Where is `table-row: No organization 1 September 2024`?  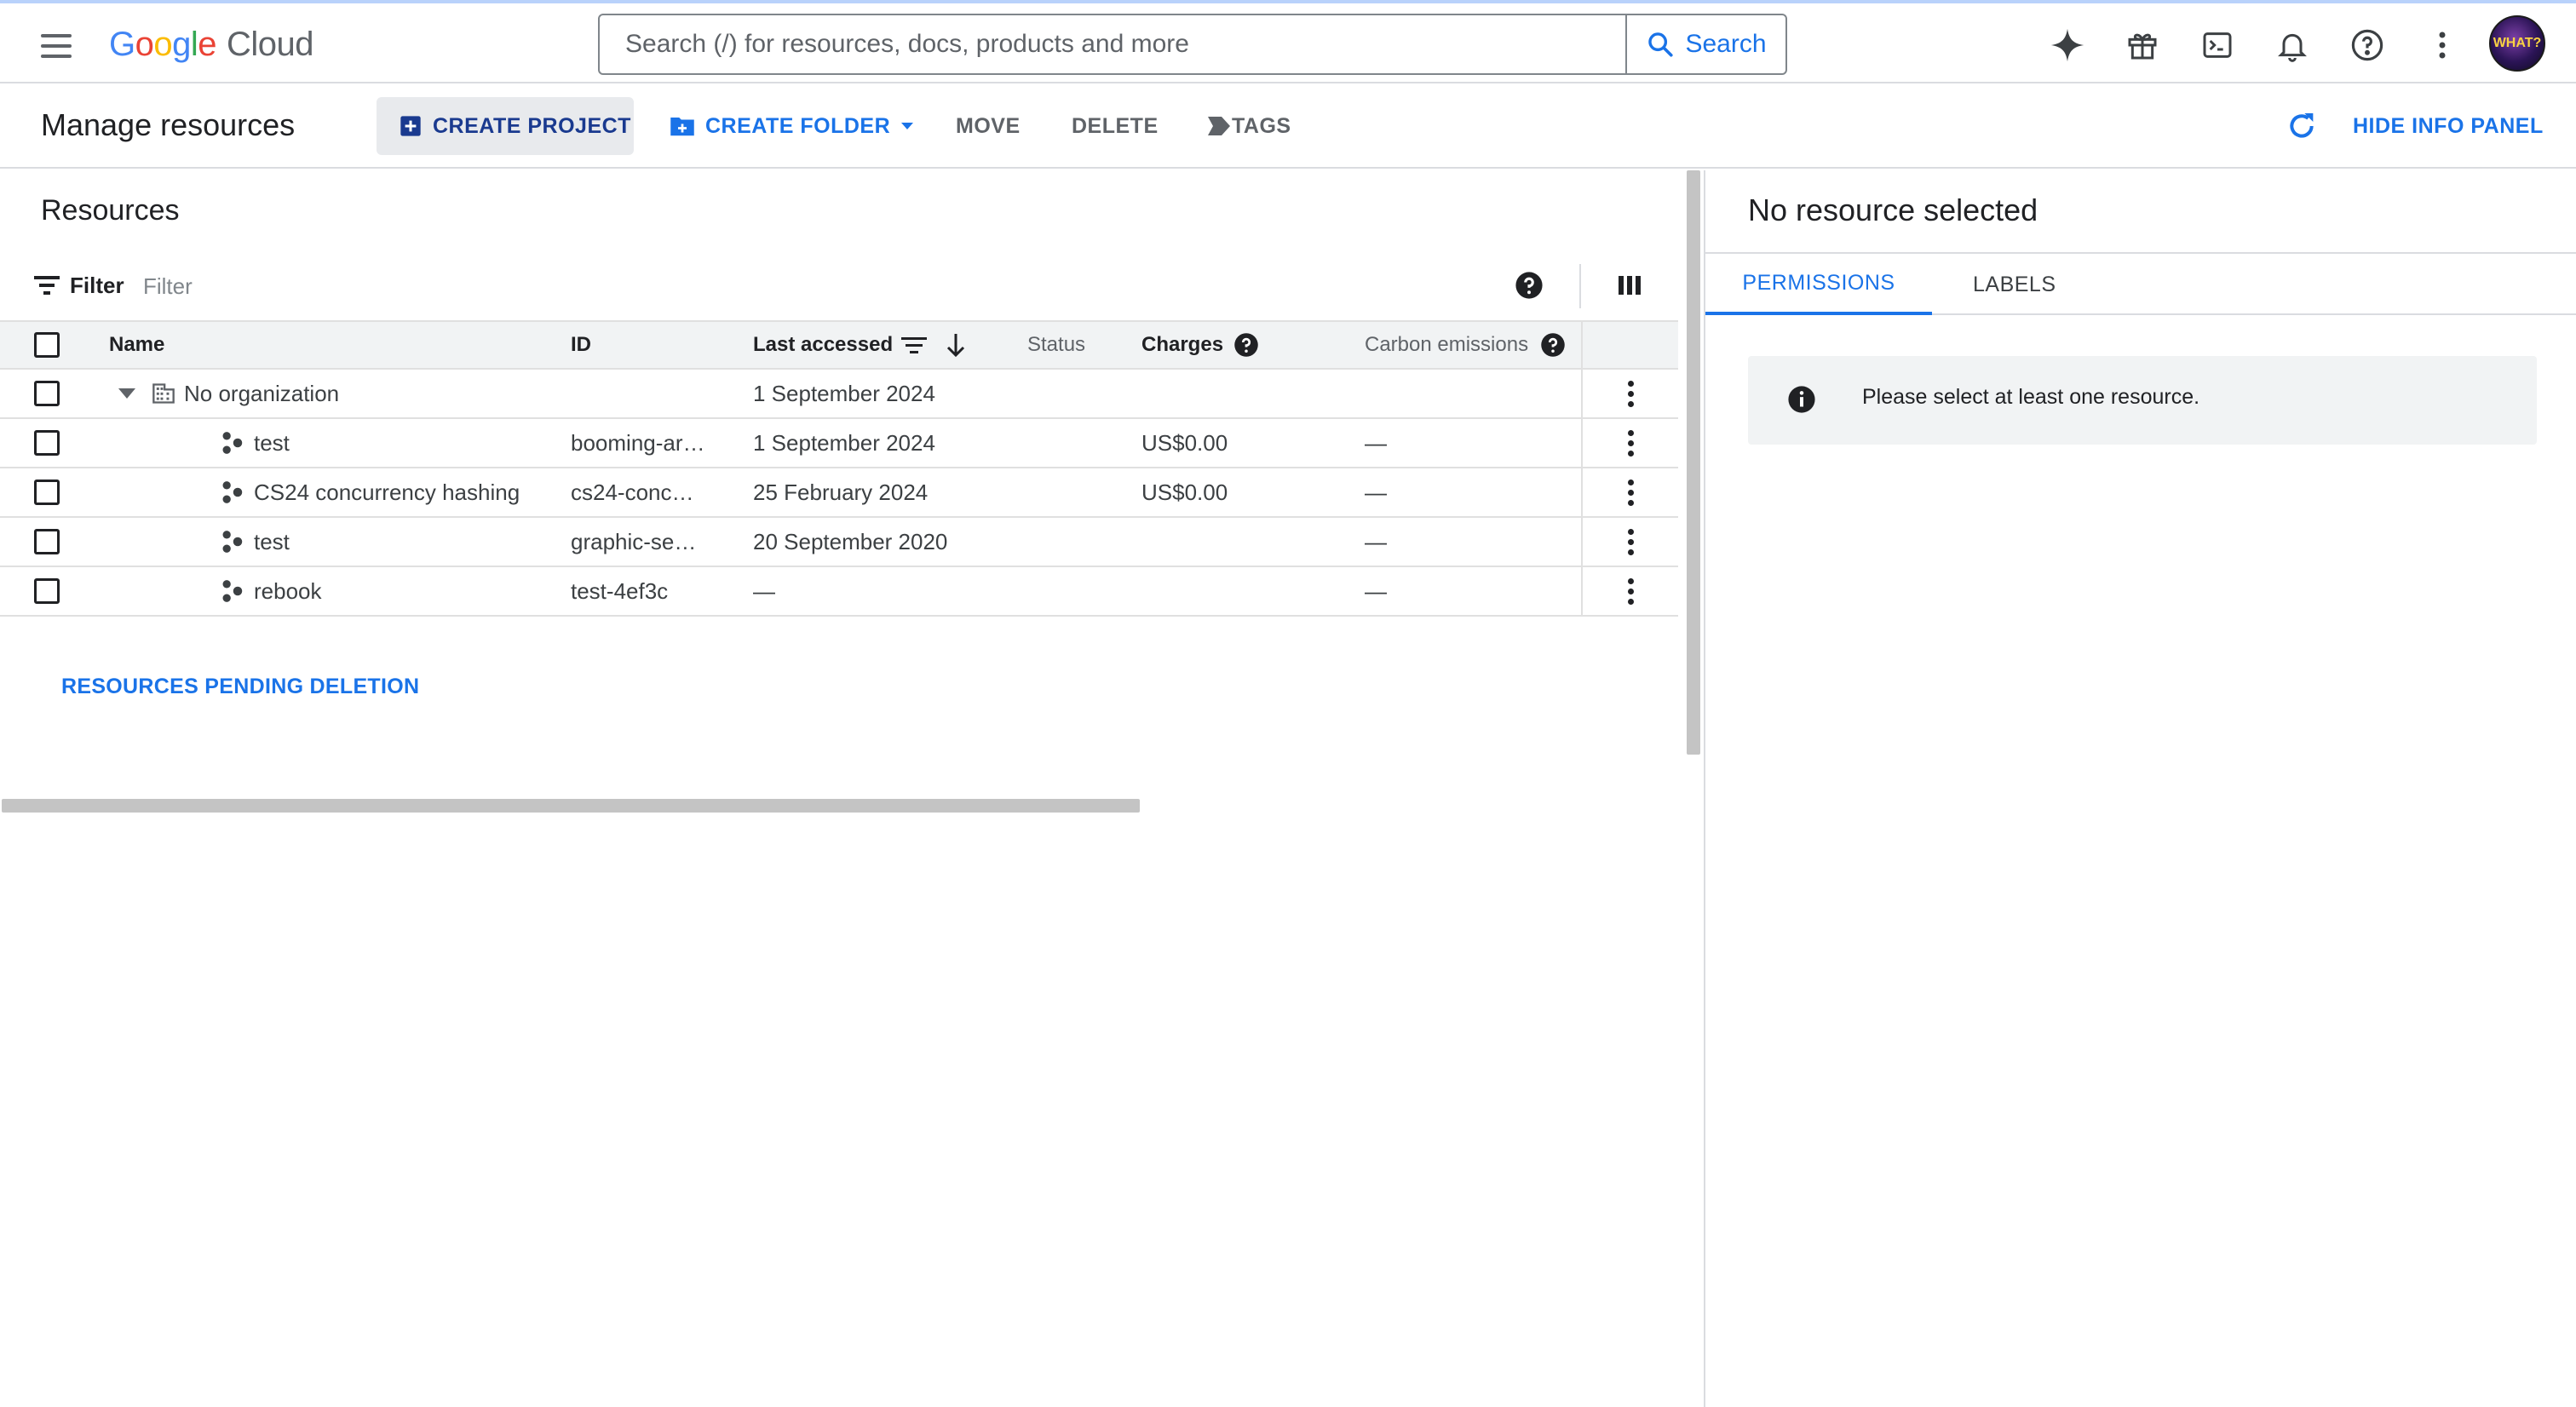
table-row: No organization 1 September 2024 is located at coordinates (839, 394).